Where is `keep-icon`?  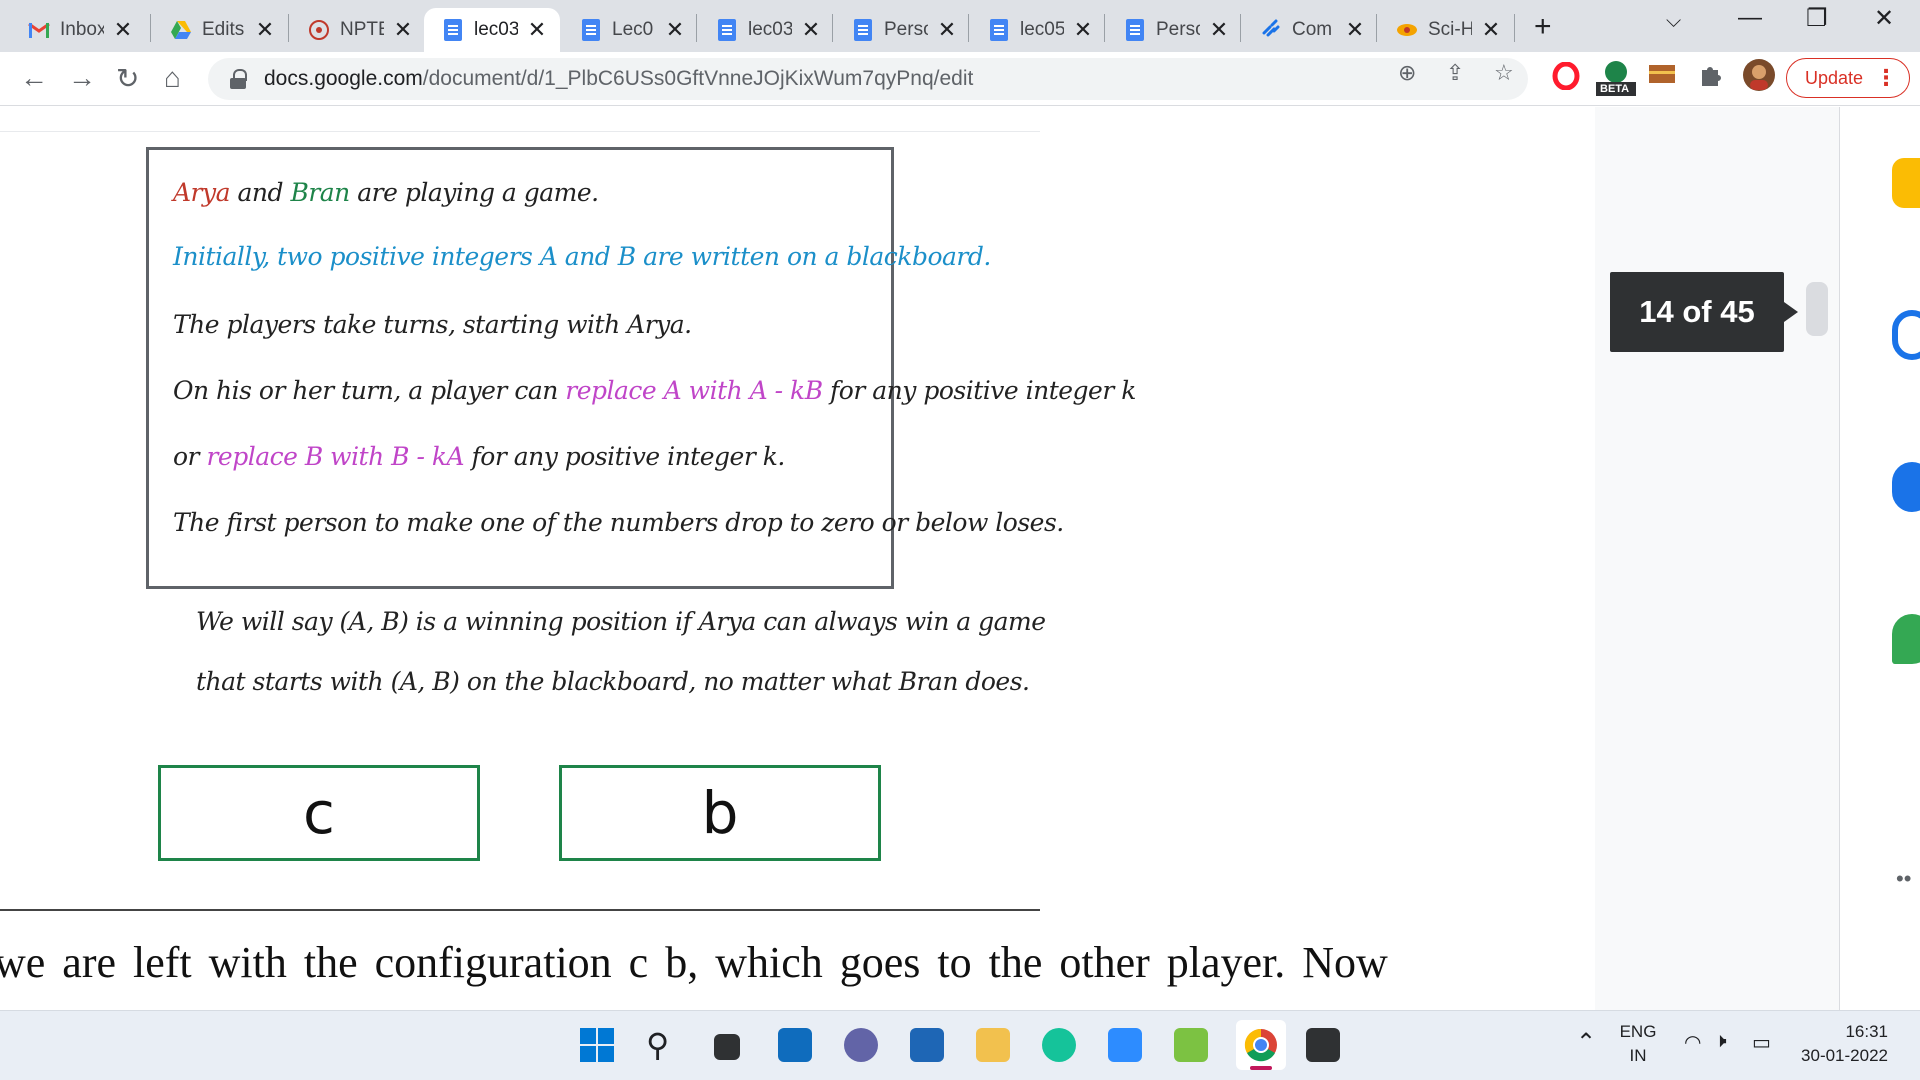
keep-icon is located at coordinates (1906, 183).